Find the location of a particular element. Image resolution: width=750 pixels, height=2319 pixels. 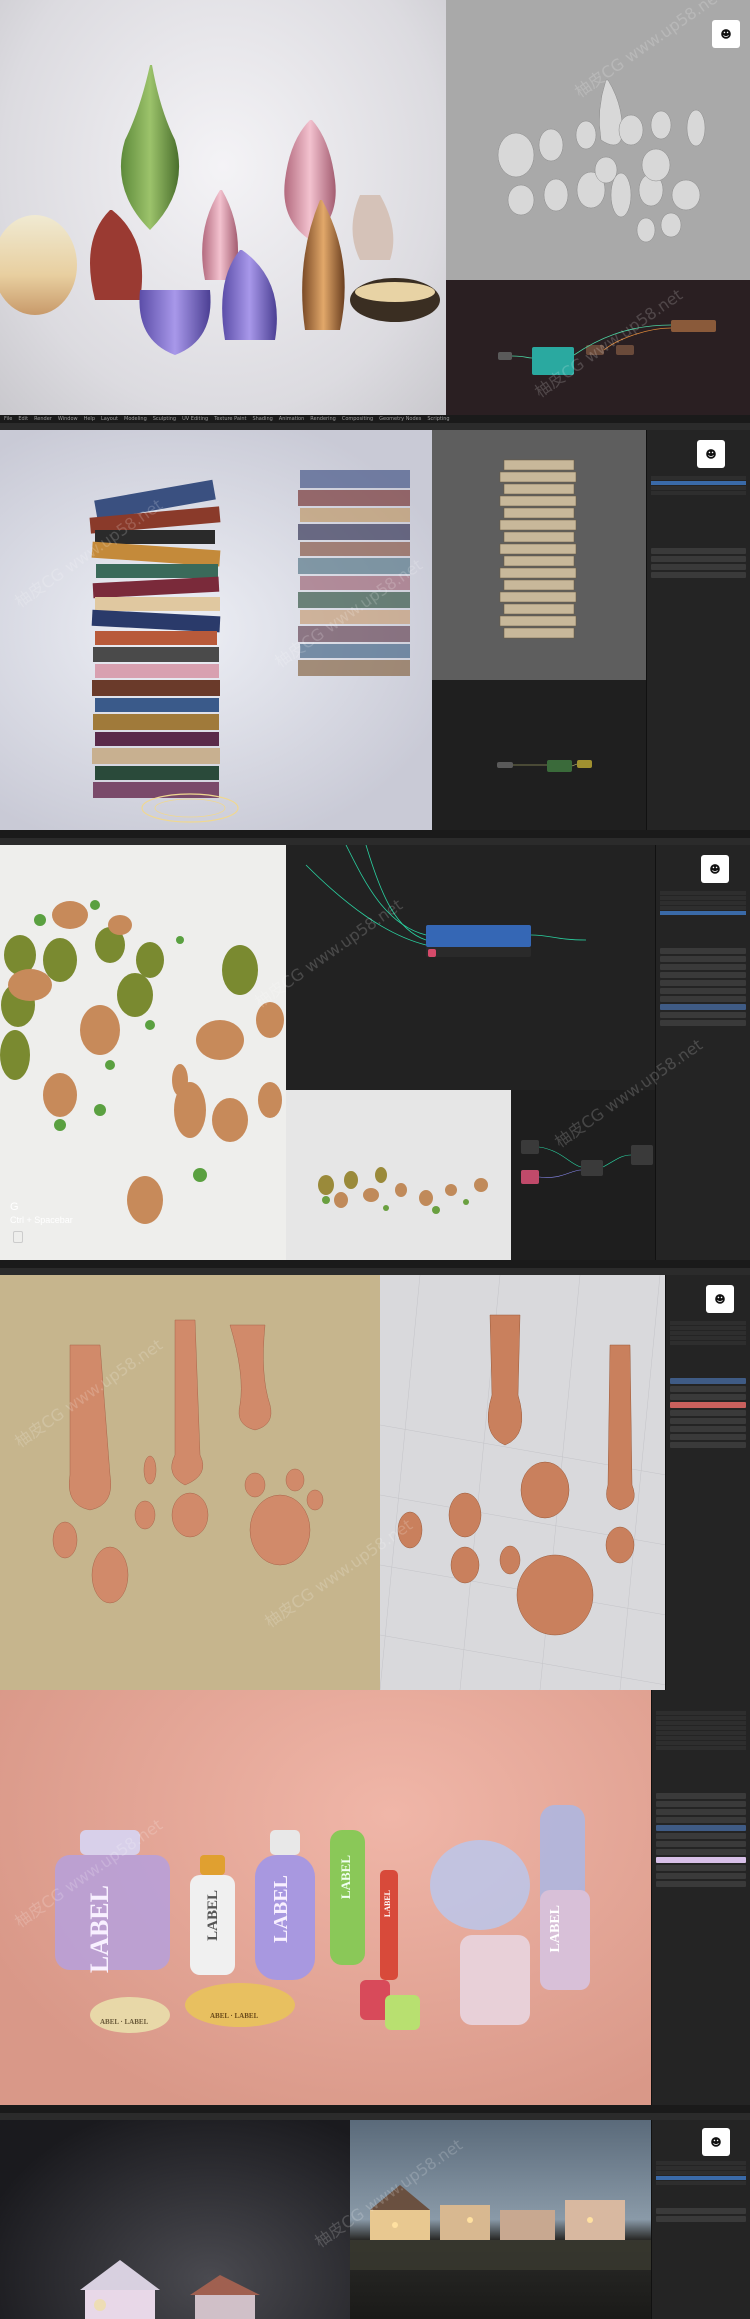

render-viewport-books is located at coordinates (216, 630).